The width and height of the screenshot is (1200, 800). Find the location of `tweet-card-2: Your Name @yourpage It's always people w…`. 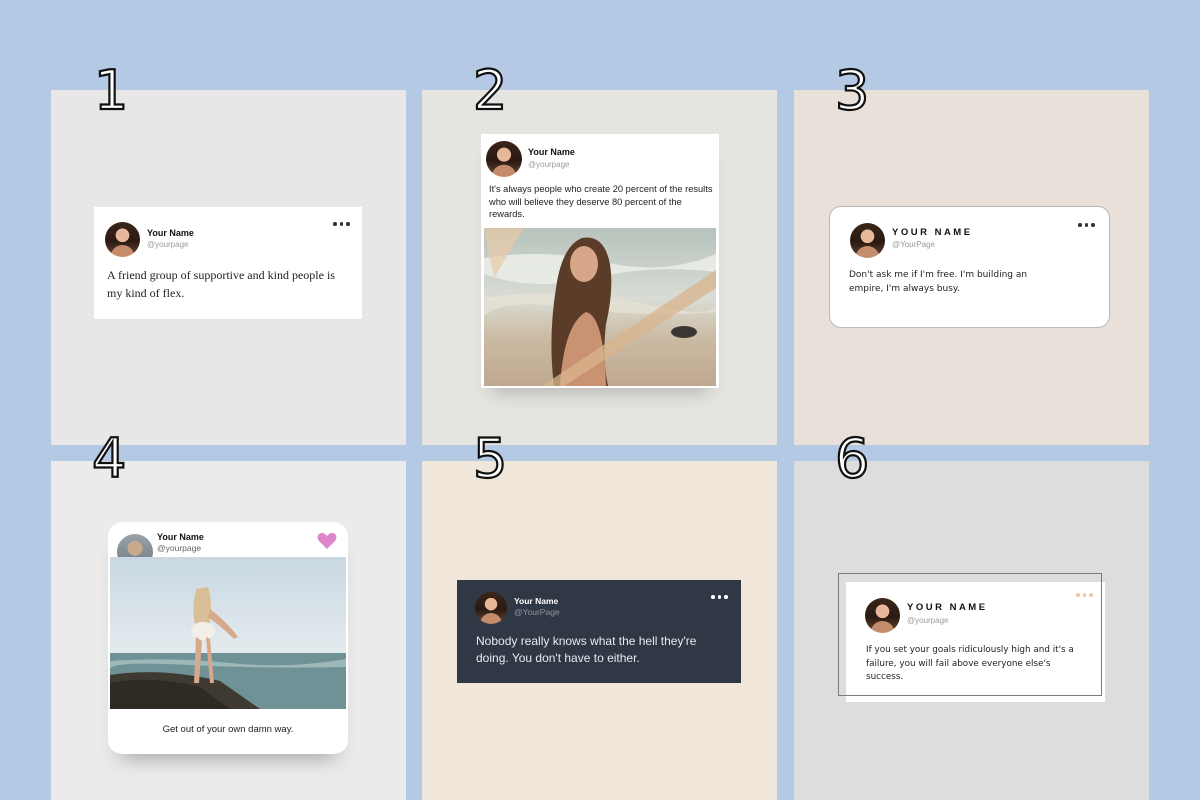

tweet-card-2: Your Name @yourpage It's always people w… is located at coordinates (600, 261).